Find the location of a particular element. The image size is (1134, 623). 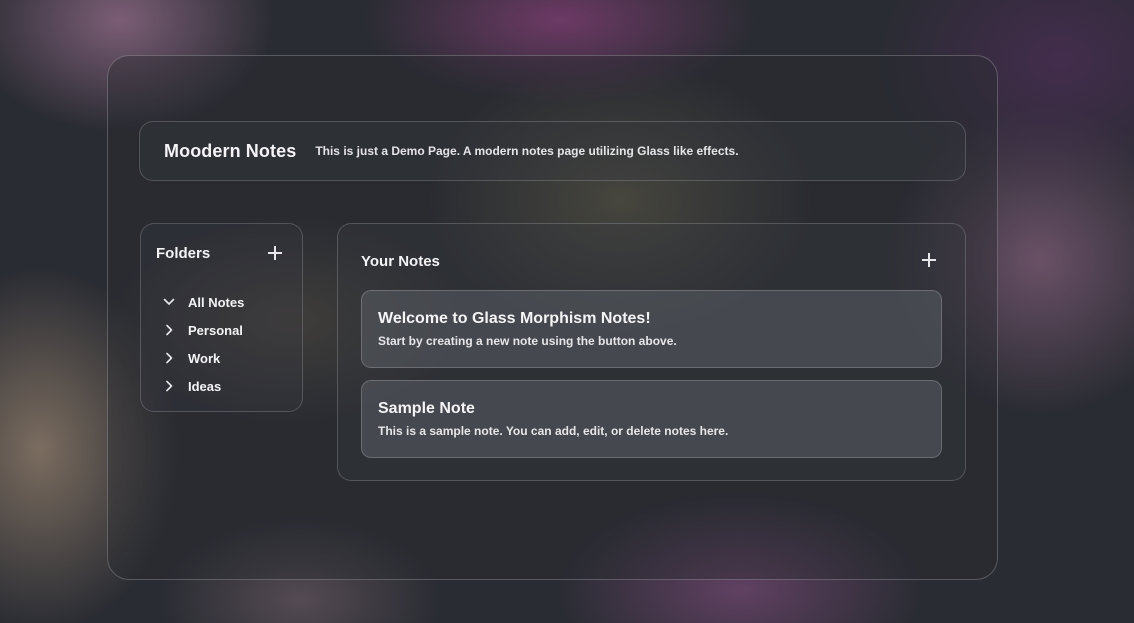

folder-item-personal: Personal is located at coordinates (202, 330).